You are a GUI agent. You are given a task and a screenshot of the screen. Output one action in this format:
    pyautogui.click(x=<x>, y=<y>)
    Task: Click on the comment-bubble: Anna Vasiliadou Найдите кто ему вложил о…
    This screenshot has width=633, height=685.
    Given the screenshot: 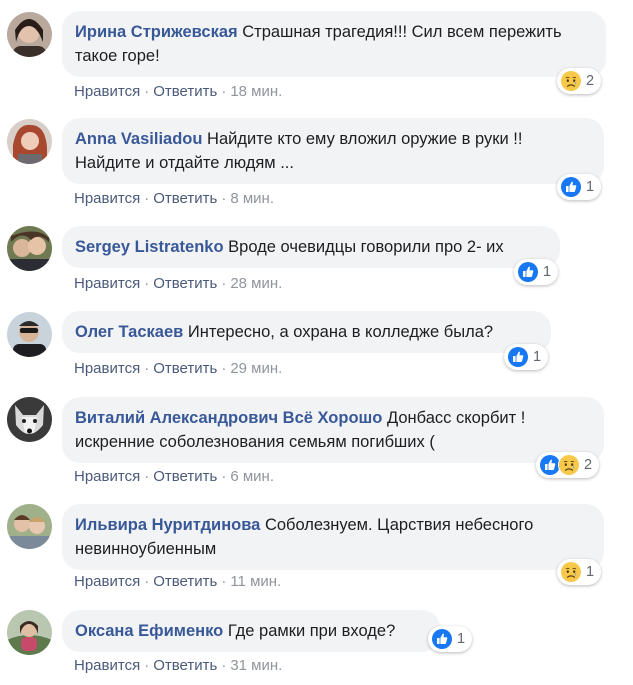 What is the action you would take?
    pyautogui.click(x=333, y=151)
    